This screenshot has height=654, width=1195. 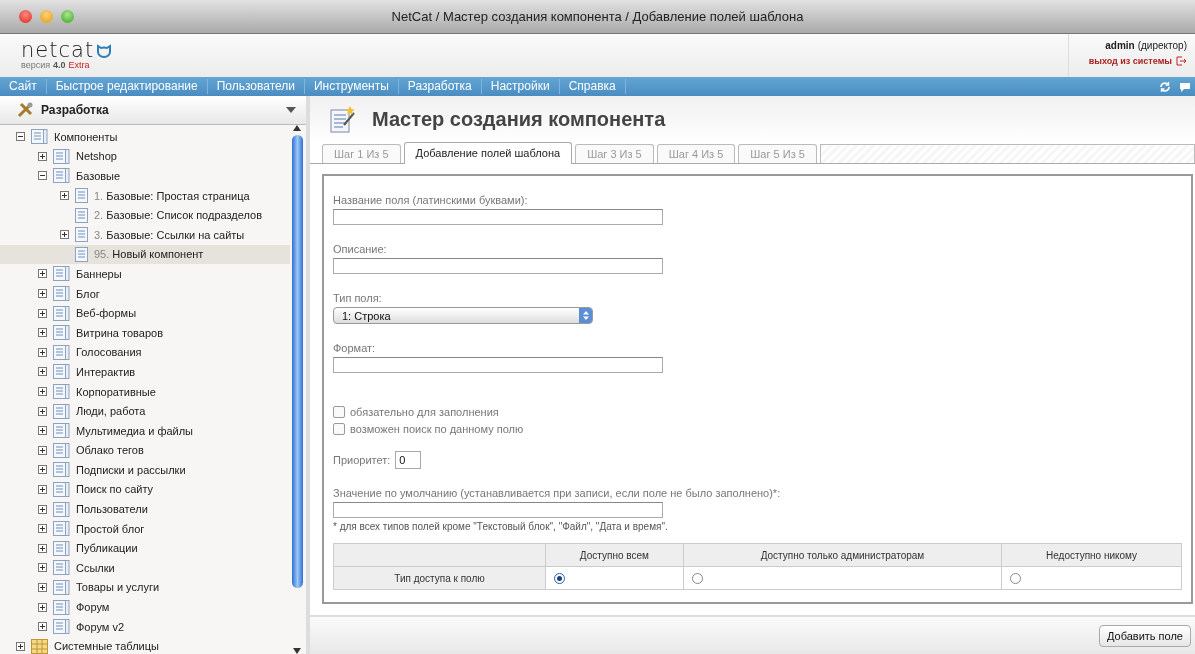 What do you see at coordinates (145, 274) in the screenshot?
I see `tree-item: Баннеры` at bounding box center [145, 274].